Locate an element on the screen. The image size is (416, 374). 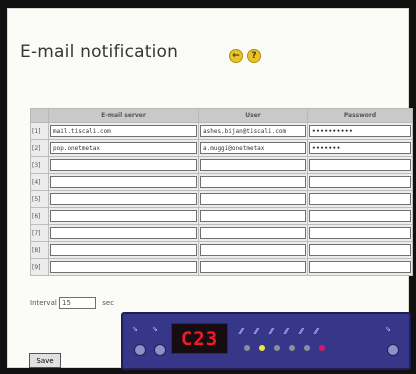
back-icon: ← is located at coordinates (236, 56).